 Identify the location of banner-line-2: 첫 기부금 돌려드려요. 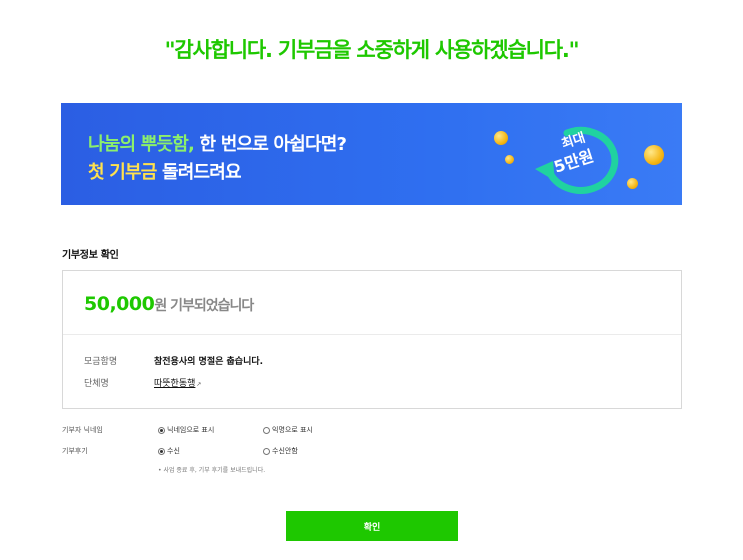
(165, 171).